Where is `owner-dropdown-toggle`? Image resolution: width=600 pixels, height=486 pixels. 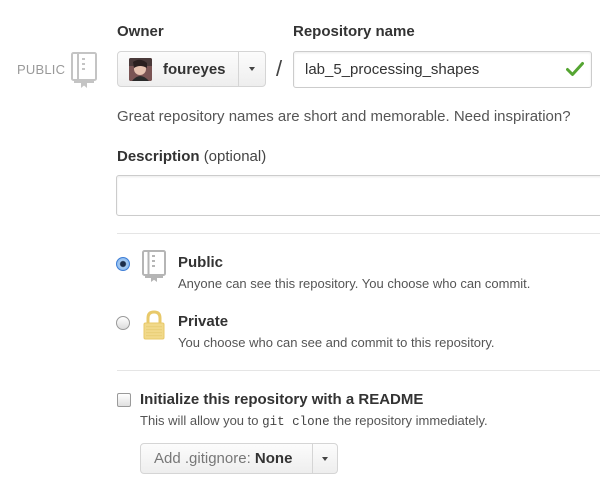
owner-dropdown-toggle is located at coordinates (251, 69).